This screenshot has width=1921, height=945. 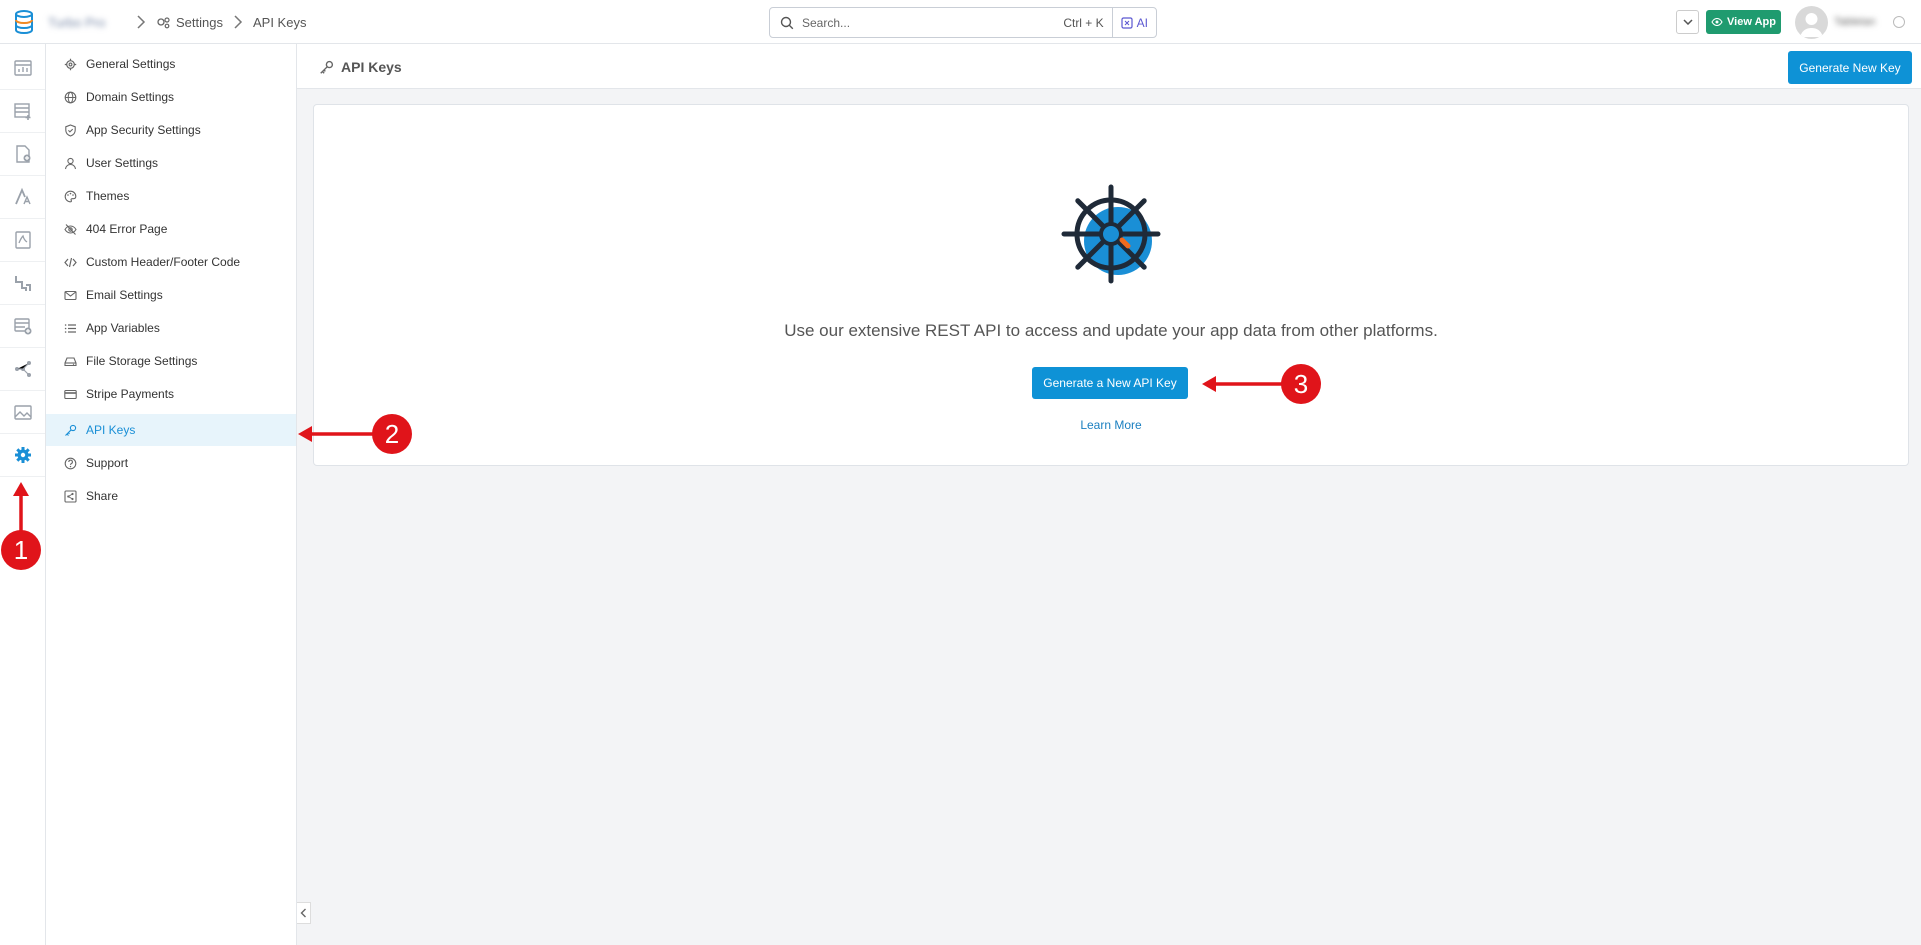 I want to click on global-search: Ctrl + K AI, so click(x=963, y=22).